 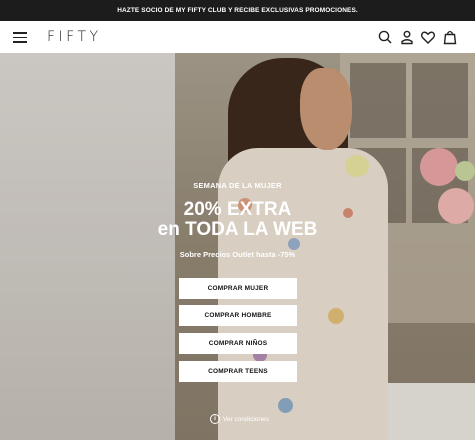 What do you see at coordinates (237, 229) in the screenshot?
I see `hero-title-line-2: en TODA LA WEB` at bounding box center [237, 229].